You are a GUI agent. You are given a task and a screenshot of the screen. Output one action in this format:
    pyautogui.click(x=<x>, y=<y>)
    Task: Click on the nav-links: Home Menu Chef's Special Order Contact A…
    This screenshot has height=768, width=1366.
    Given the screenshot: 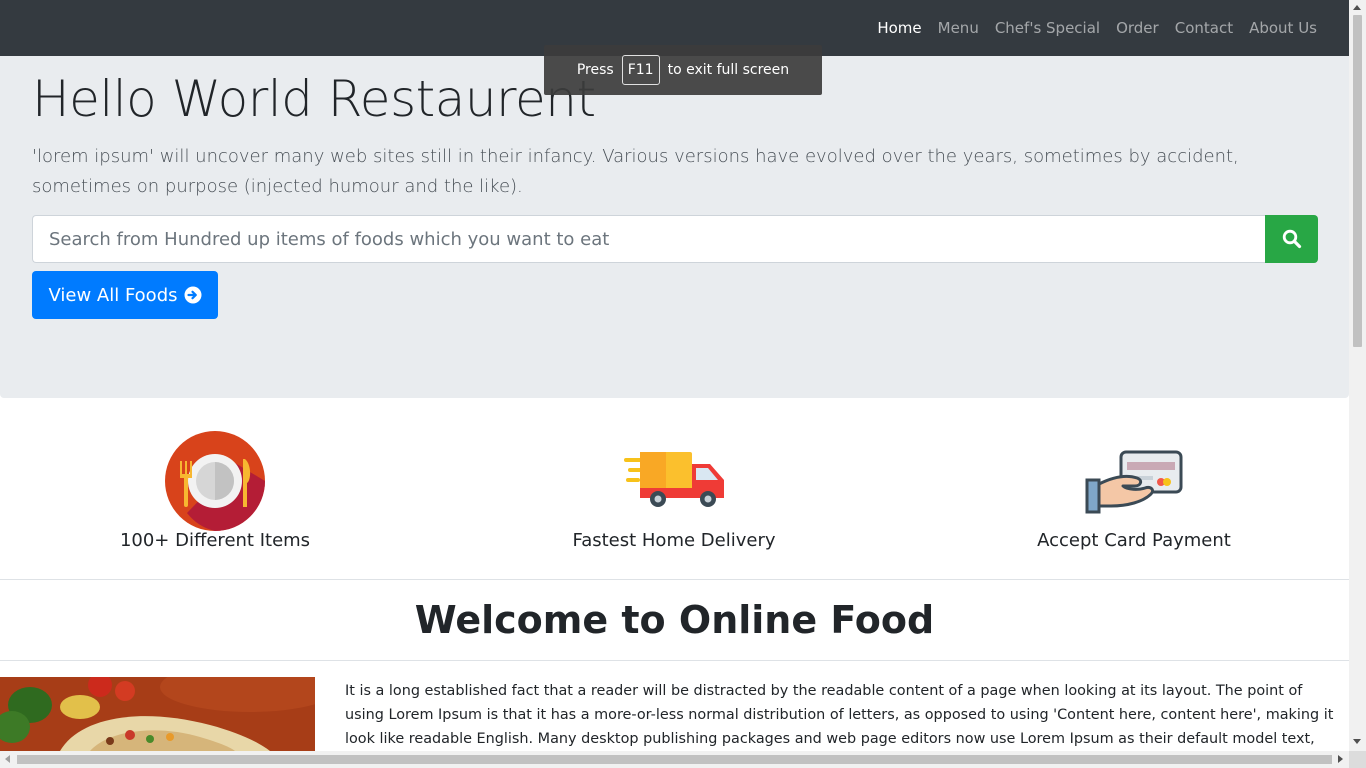 What is the action you would take?
    pyautogui.click(x=1097, y=28)
    